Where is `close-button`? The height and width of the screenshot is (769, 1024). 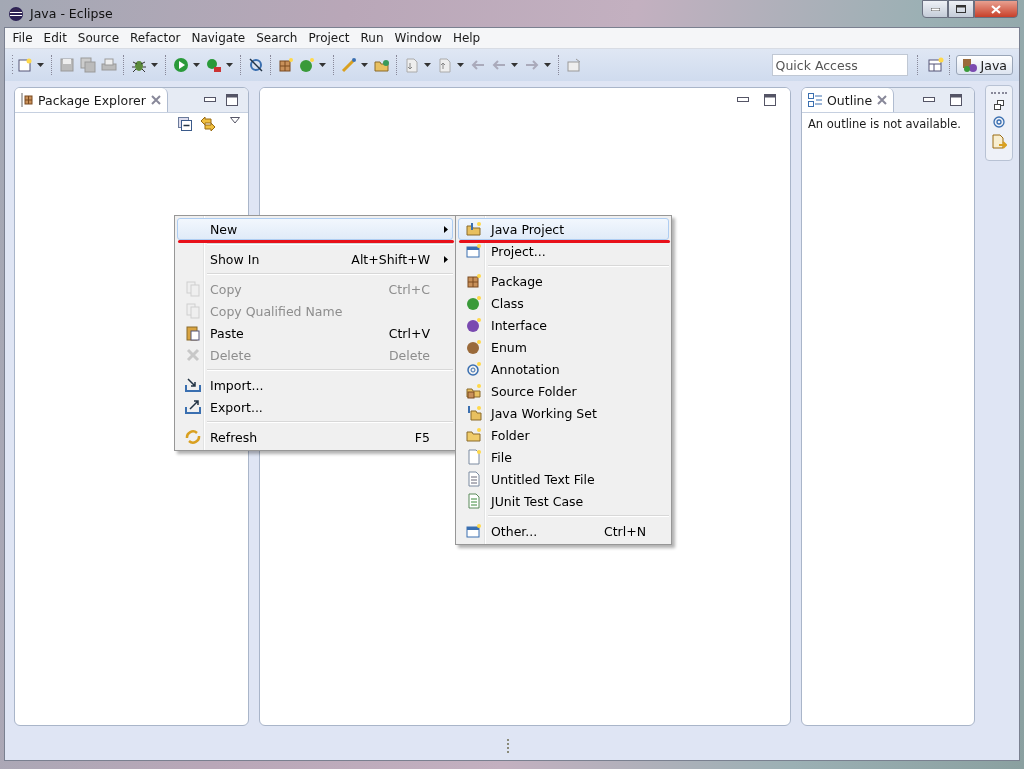 close-button is located at coordinates (996, 9).